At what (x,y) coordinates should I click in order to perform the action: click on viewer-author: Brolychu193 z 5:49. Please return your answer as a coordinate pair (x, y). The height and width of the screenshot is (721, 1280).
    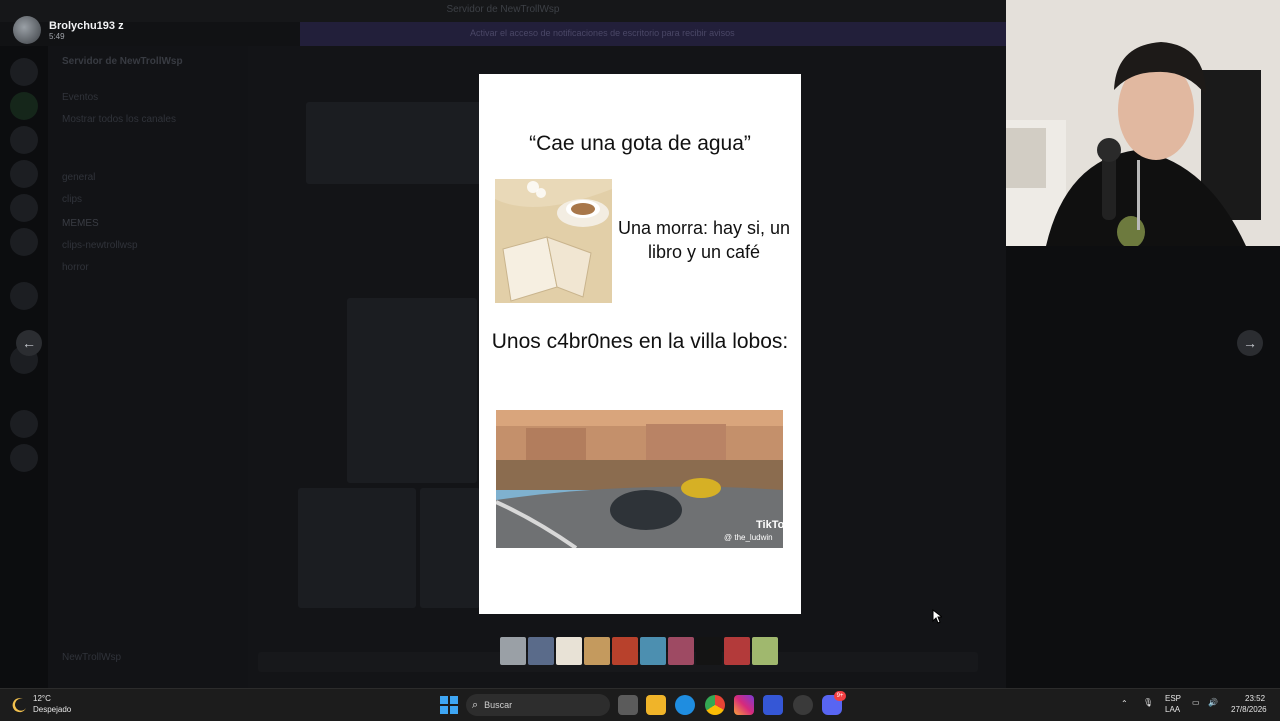
    Looking at the image, I should click on (140, 30).